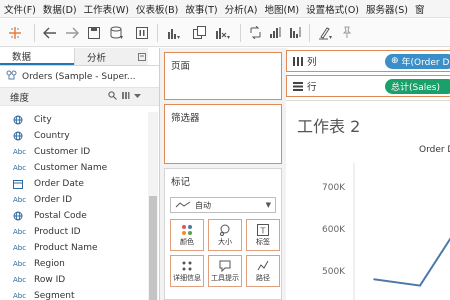 Image resolution: width=450 pixels, height=300 pixels. I want to click on tooltip-button: 工具提示, so click(225, 271).